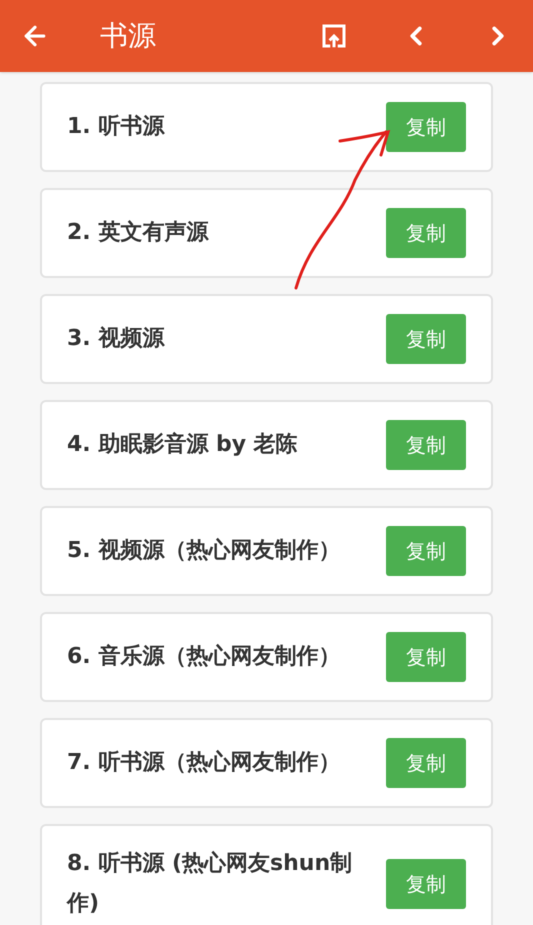 This screenshot has height=925, width=533. What do you see at coordinates (204, 550) in the screenshot?
I see `source-name: 5. 视频源（热心网友制作）` at bounding box center [204, 550].